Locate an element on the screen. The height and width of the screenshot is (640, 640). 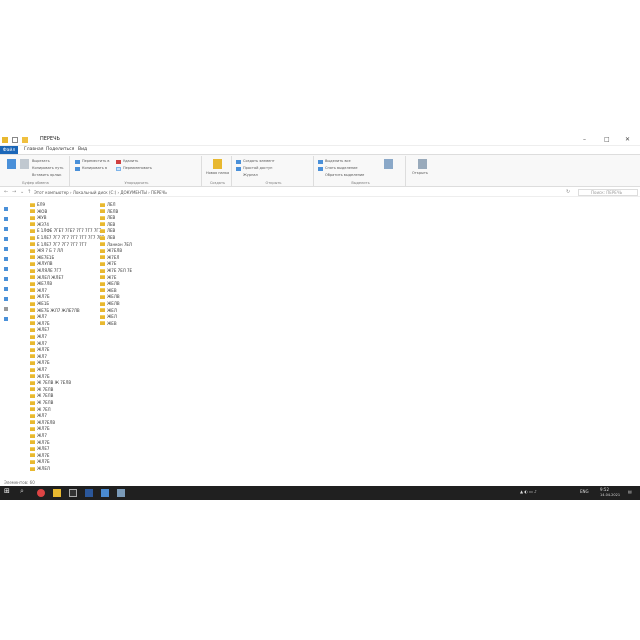
open-icon is located at coordinates (422, 164).